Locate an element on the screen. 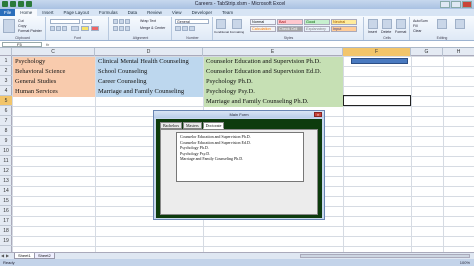 Image resolution: width=474 pixels, height=266 pixels. percent-icon is located at coordinates (185, 28).